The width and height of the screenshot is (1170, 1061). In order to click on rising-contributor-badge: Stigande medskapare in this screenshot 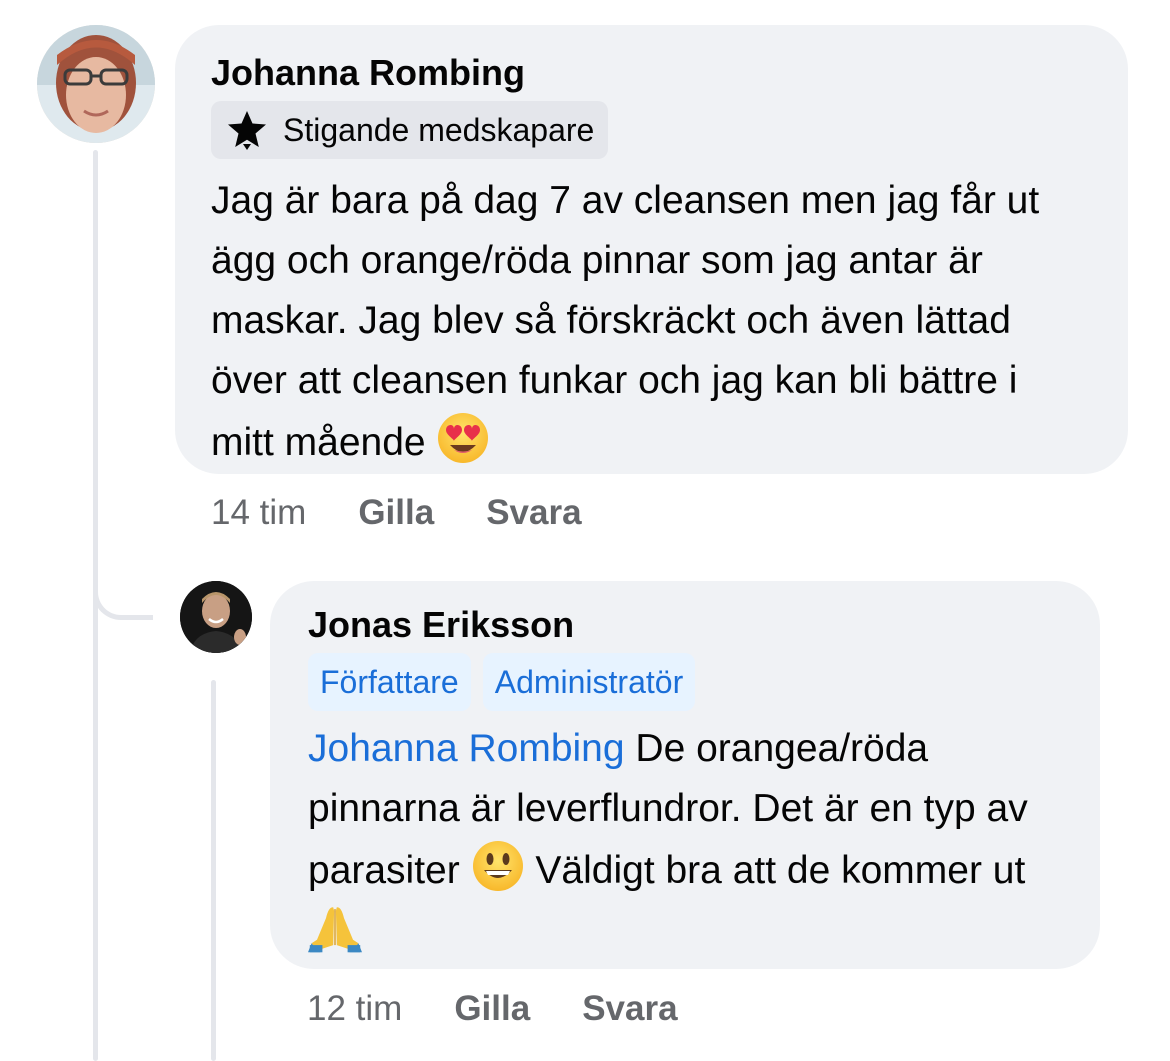, I will do `click(410, 130)`.